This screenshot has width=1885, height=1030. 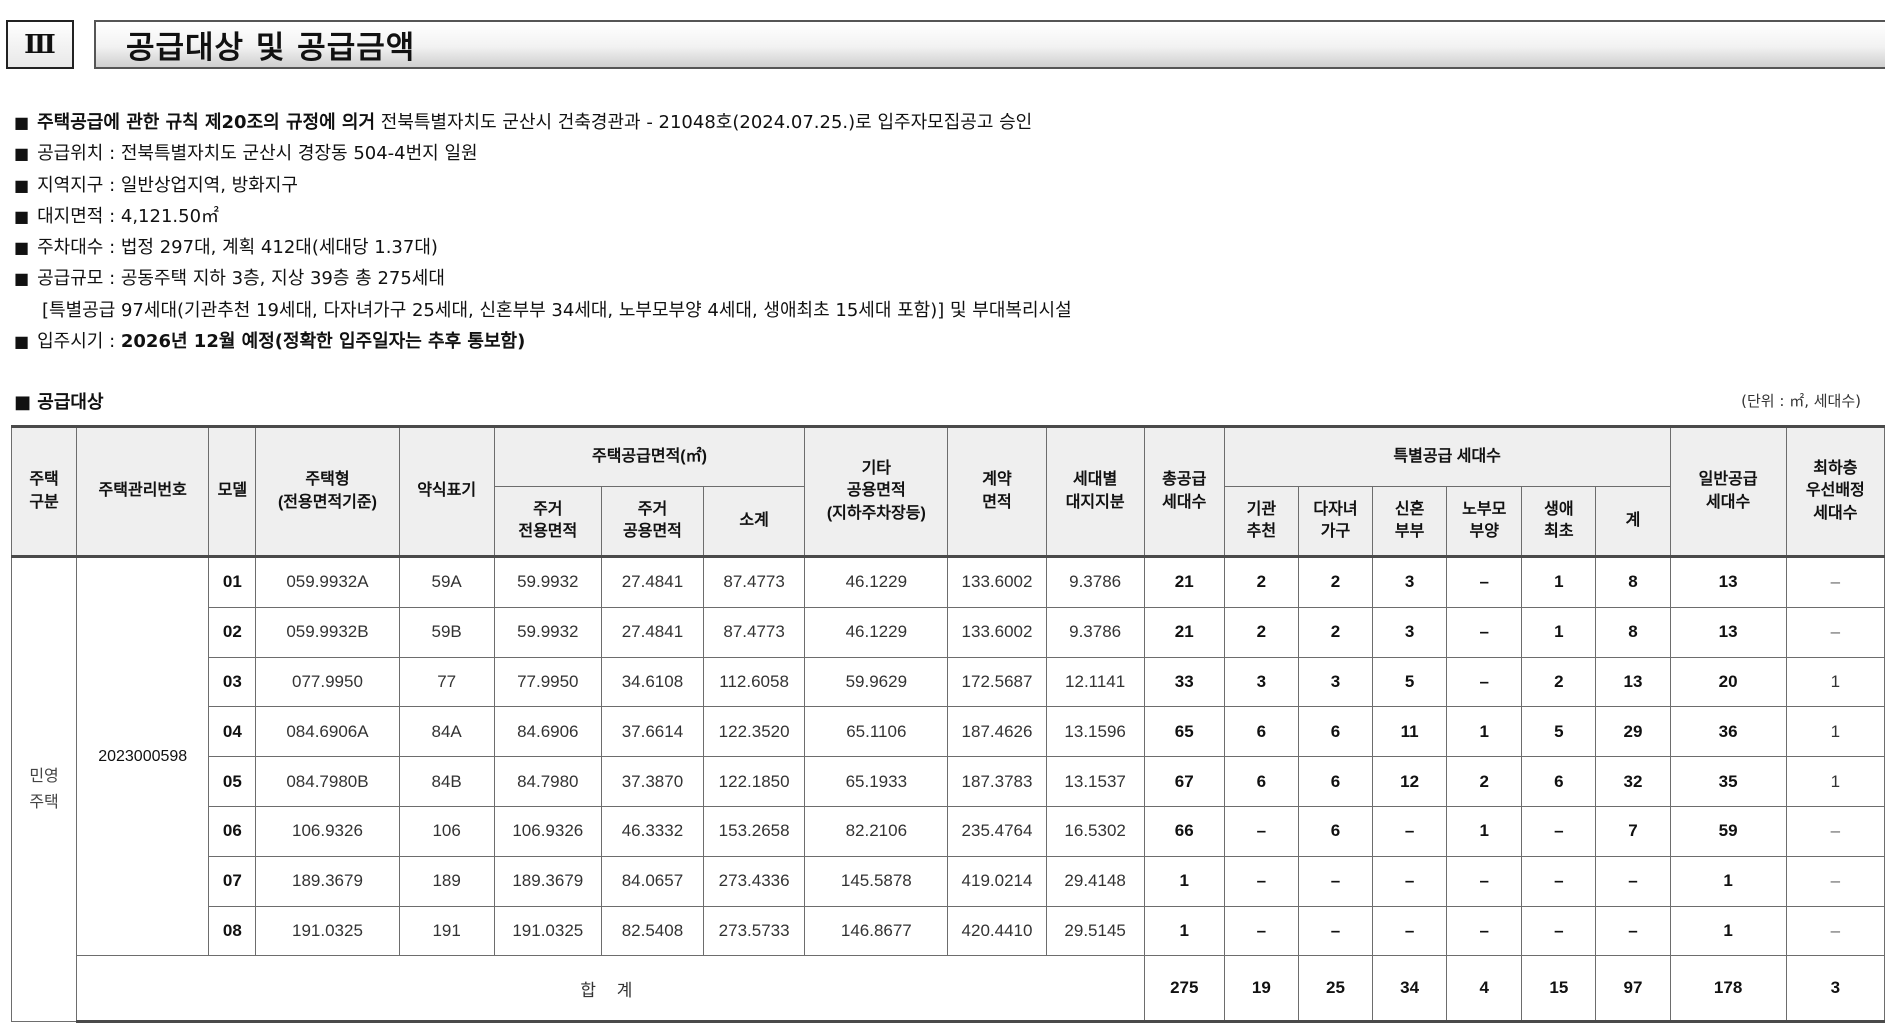 I want to click on cell-sum: –, so click(x=1633, y=931).